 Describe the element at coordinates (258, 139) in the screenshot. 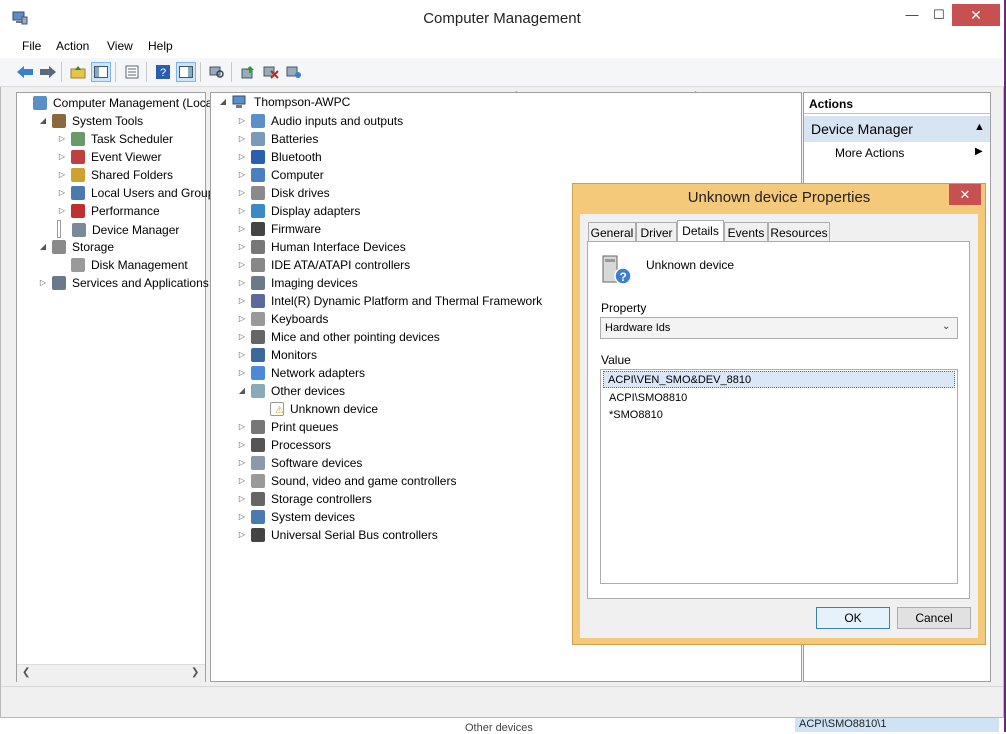

I see `battery-icon` at that location.